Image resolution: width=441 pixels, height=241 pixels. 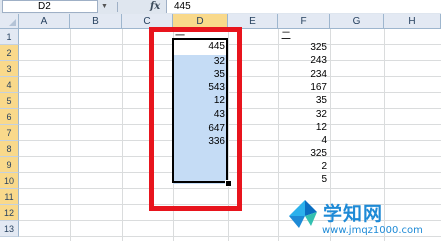 What do you see at coordinates (372, 230) in the screenshot?
I see `watermark-url: www.jmqz1000.com` at bounding box center [372, 230].